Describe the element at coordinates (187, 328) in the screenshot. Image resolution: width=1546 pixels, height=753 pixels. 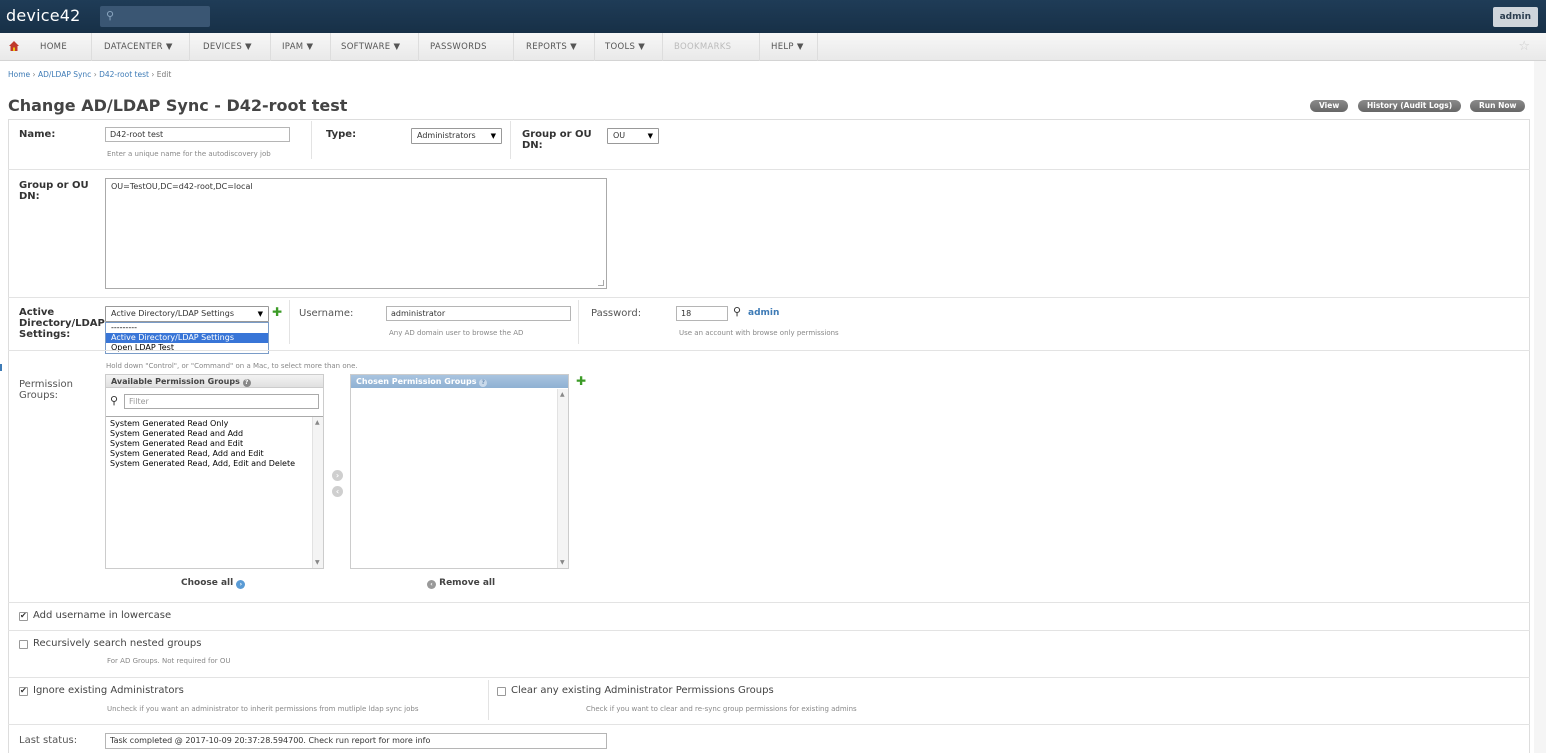
I see `ad-option: ---------` at that location.